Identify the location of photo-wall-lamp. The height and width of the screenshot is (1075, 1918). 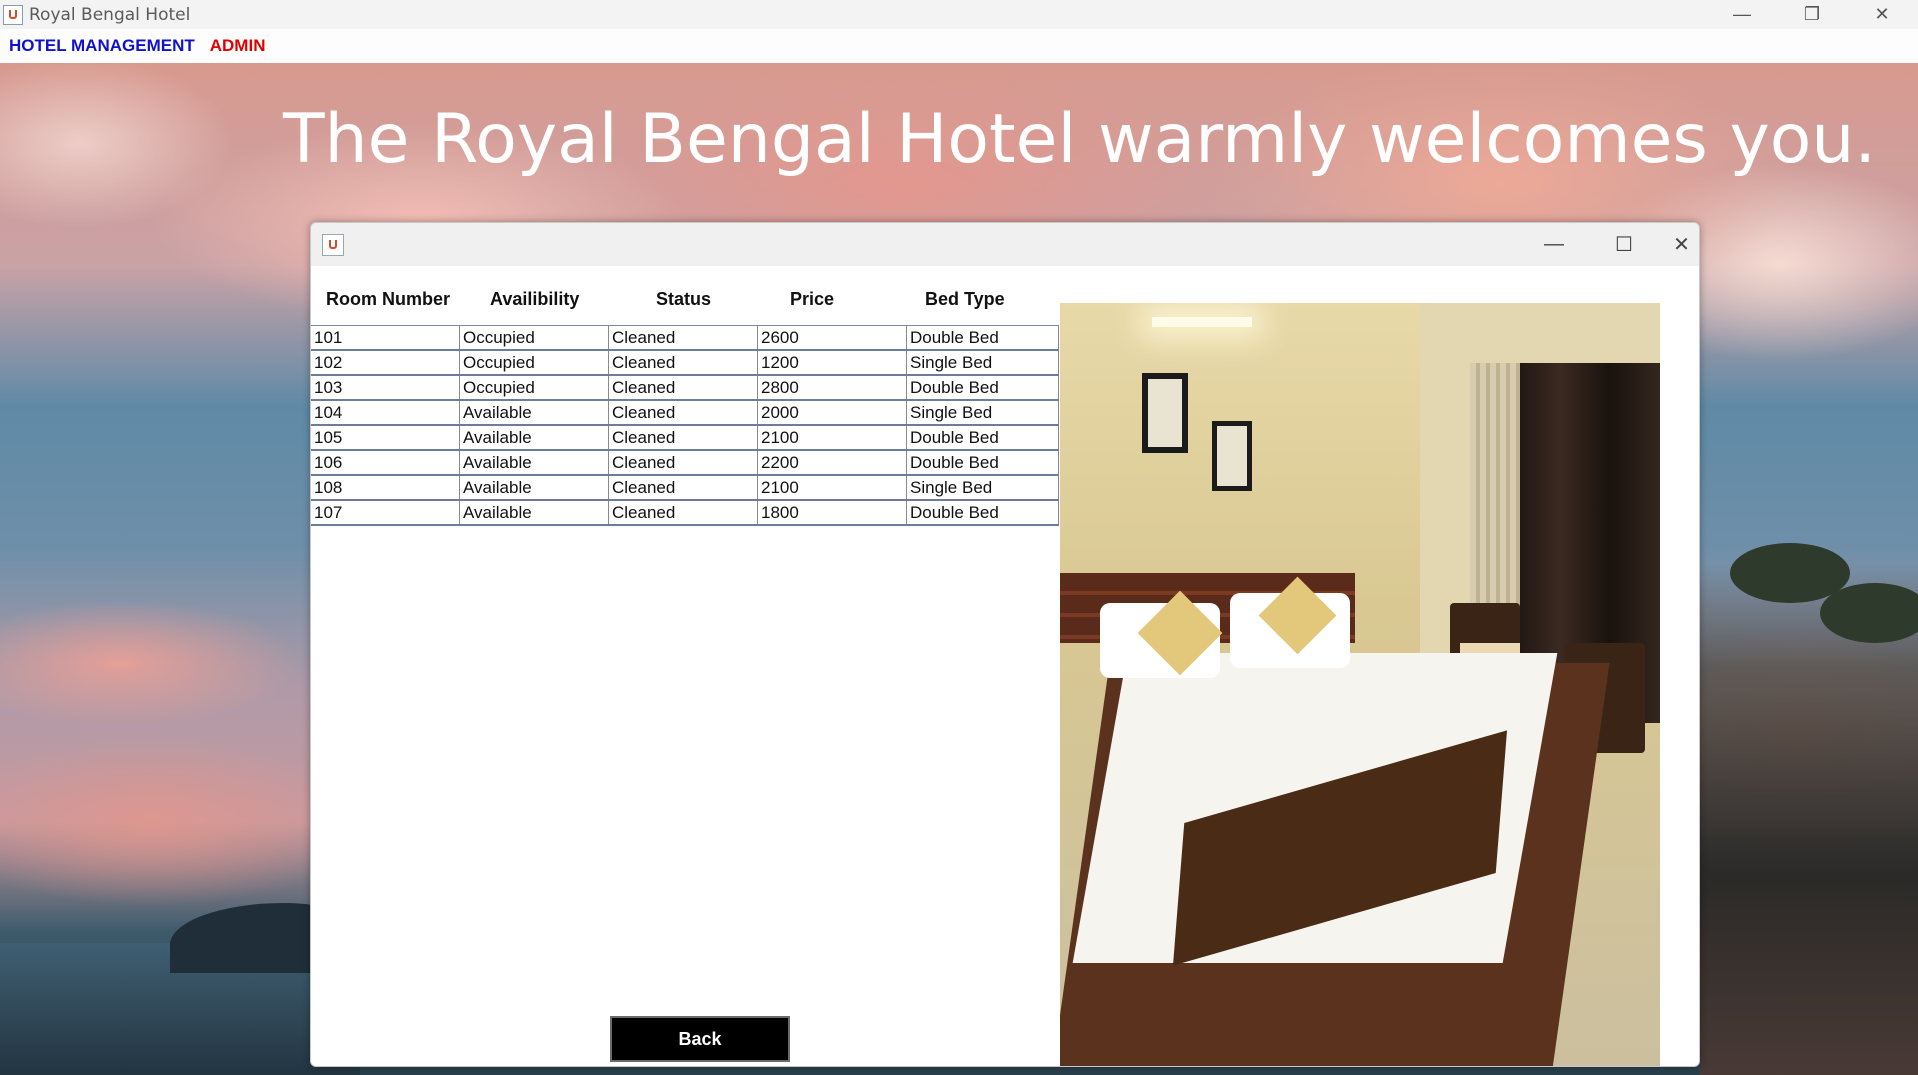
(1202, 322).